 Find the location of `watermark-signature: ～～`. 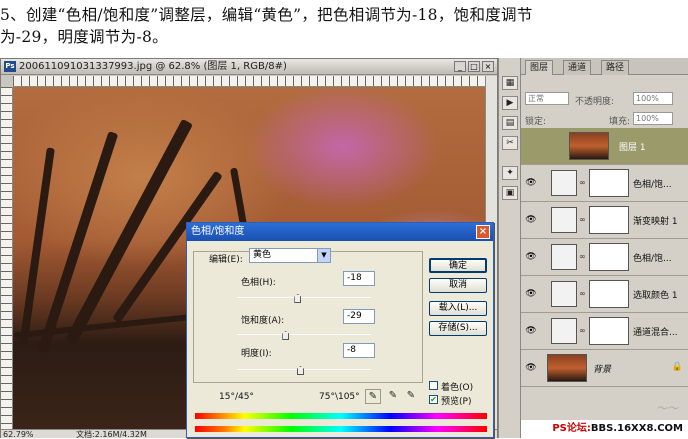

watermark-signature: ～～ is located at coordinates (667, 408).